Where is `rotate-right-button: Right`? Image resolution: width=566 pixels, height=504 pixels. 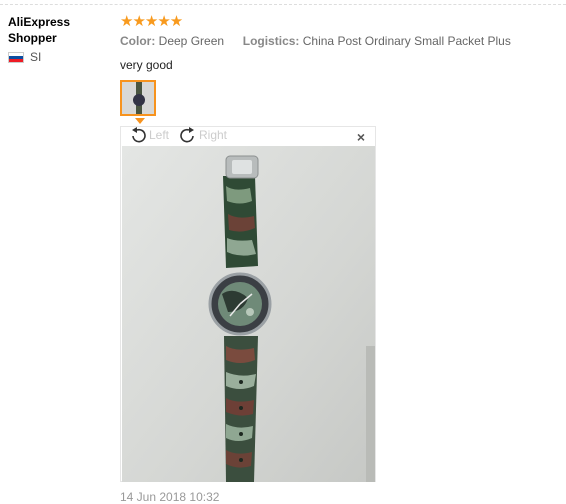 rotate-right-button: Right is located at coordinates (203, 135).